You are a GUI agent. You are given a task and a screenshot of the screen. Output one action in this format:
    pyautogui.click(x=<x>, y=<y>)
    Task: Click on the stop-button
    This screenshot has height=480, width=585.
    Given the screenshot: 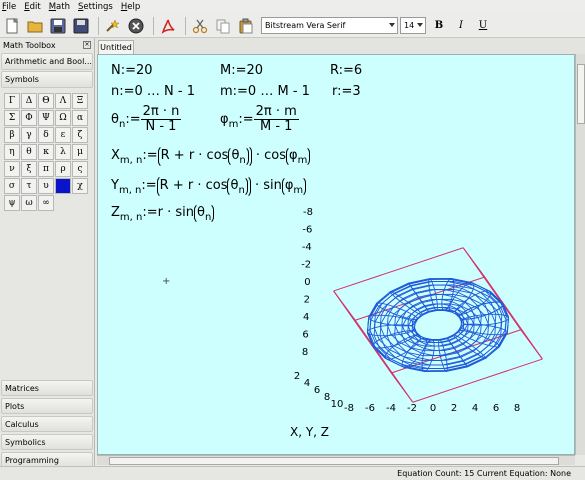 What is the action you would take?
    pyautogui.click(x=136, y=26)
    